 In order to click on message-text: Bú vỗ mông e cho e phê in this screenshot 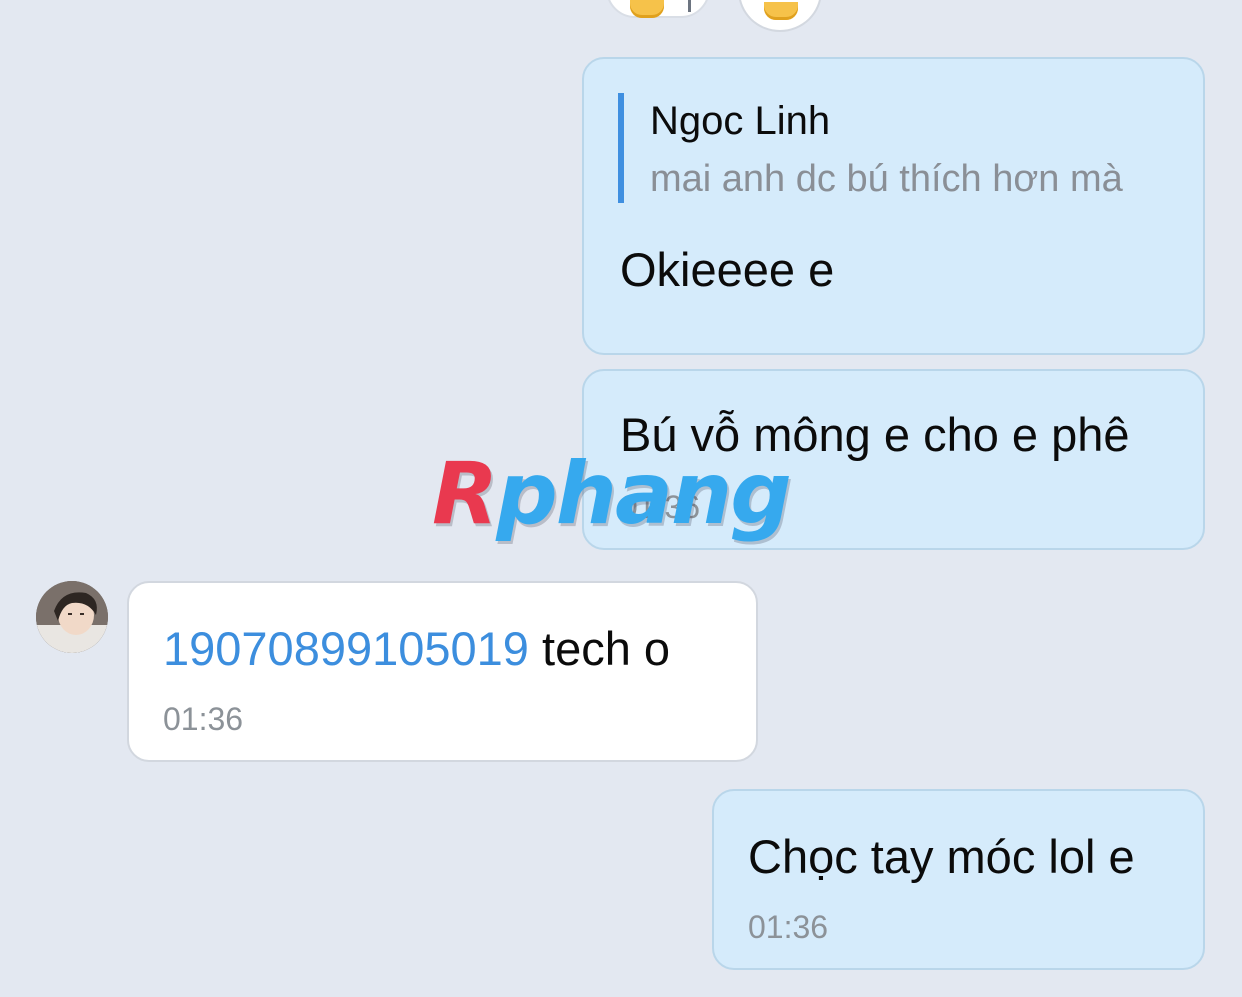, I will do `click(875, 434)`.